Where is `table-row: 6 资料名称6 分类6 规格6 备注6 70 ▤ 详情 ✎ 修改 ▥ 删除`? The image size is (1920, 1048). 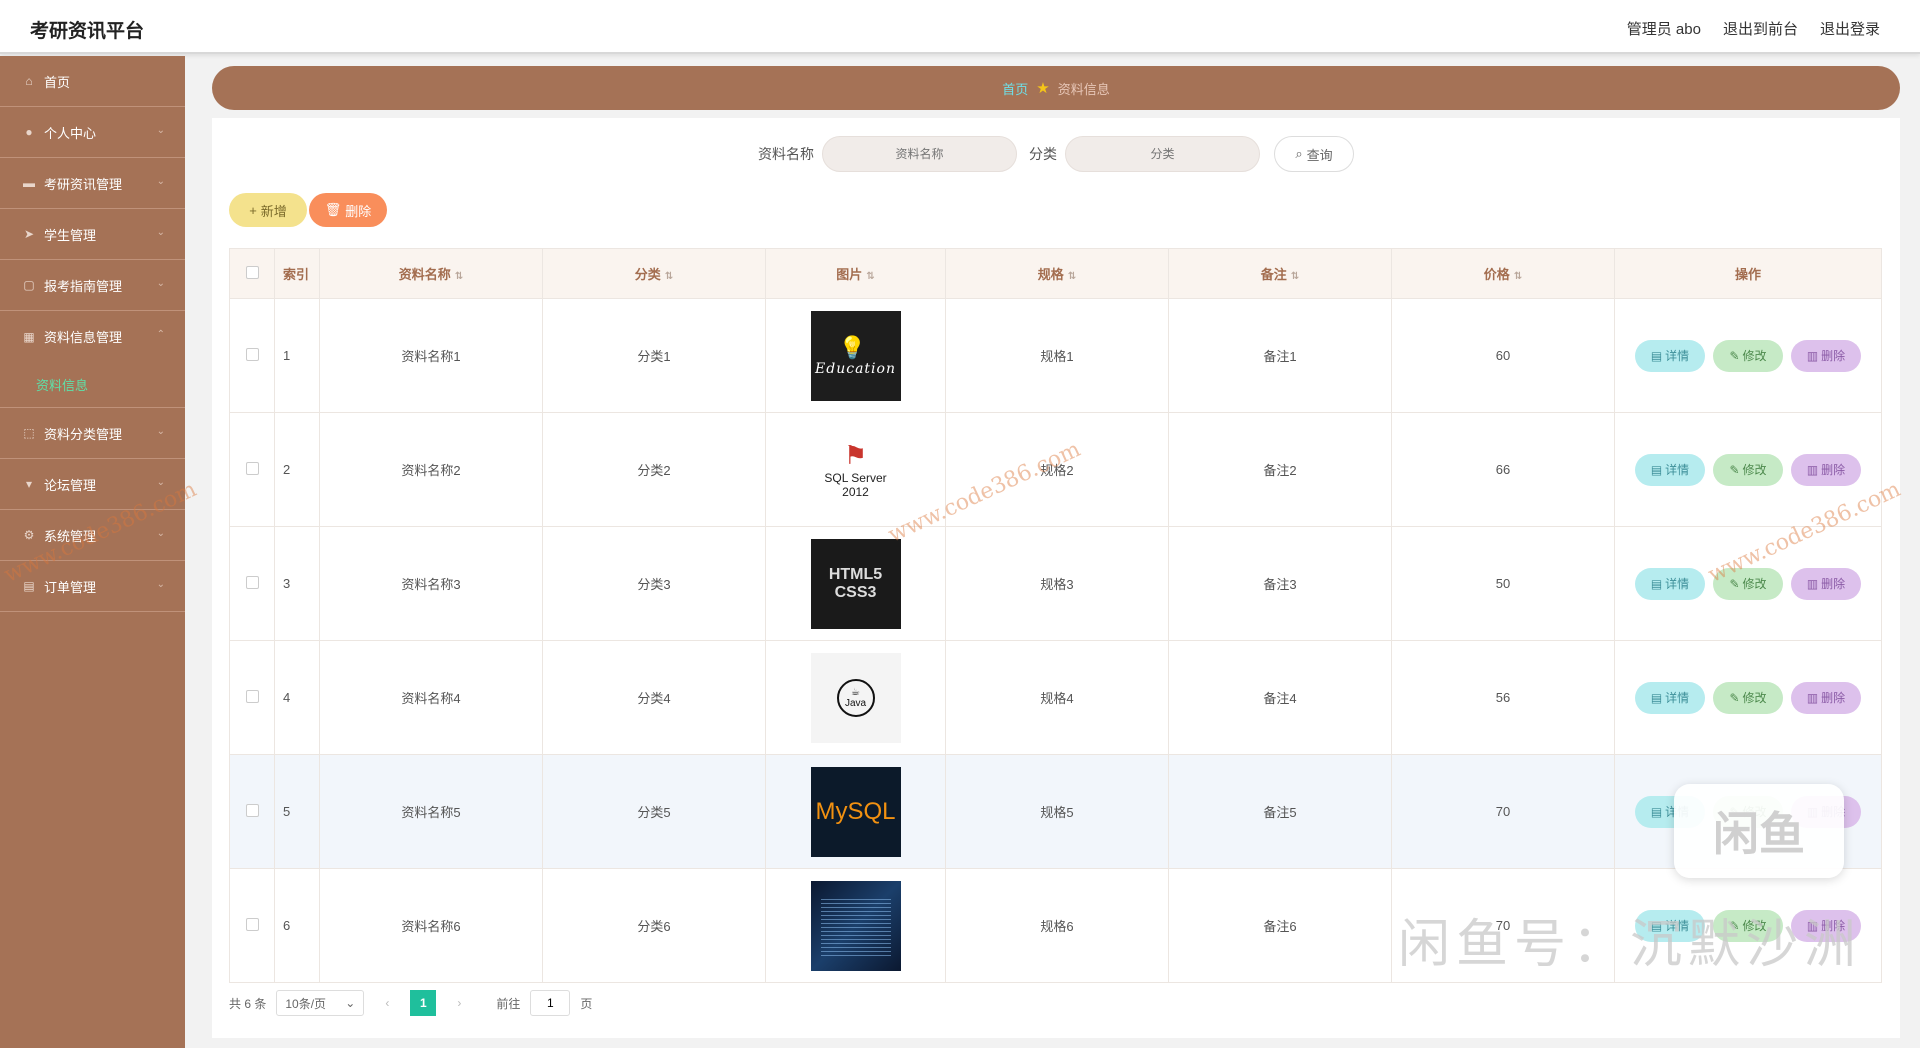 table-row: 6 资料名称6 分类6 规格6 备注6 70 ▤ 详情 ✎ 修改 ▥ 删除 is located at coordinates (1055, 925).